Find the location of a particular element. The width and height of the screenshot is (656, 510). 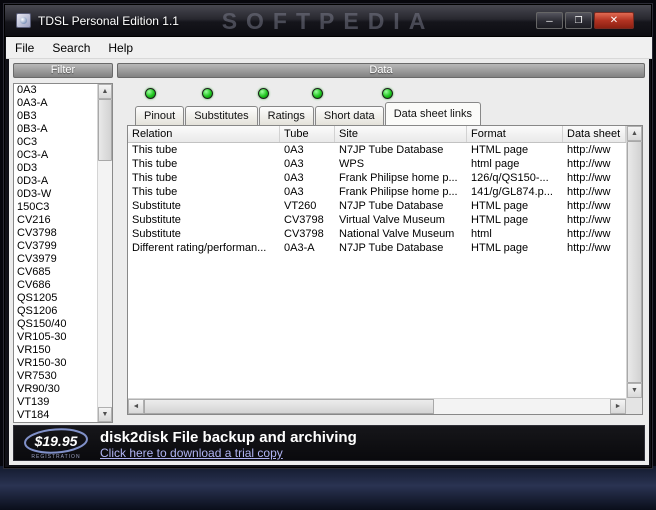

menu-search: Search is located at coordinates (71, 48).